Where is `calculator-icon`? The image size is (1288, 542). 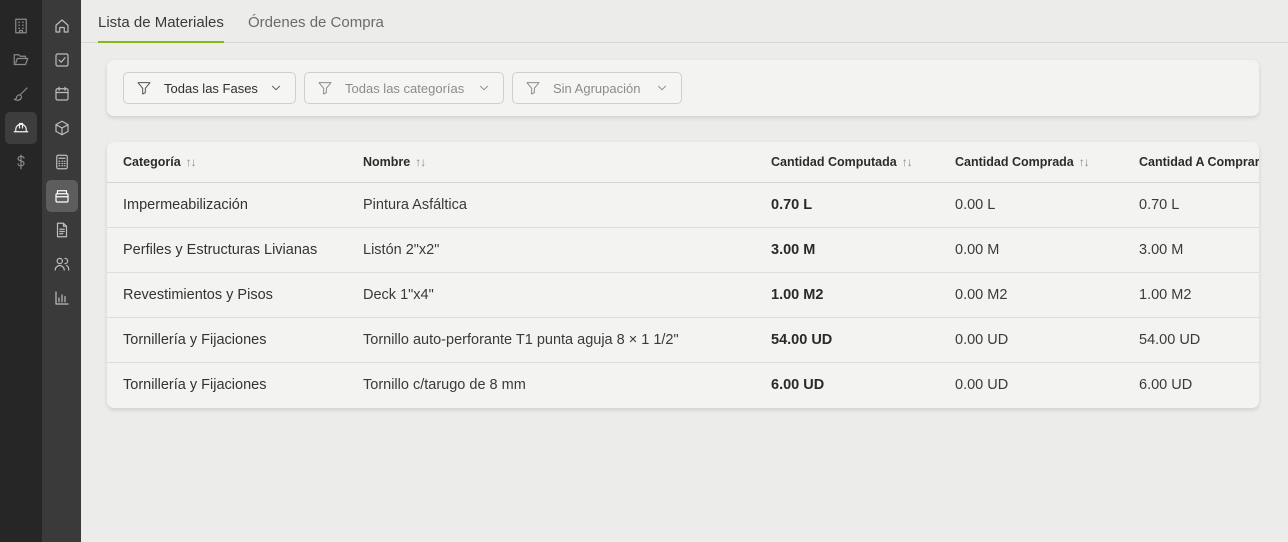
calculator-icon is located at coordinates (62, 162).